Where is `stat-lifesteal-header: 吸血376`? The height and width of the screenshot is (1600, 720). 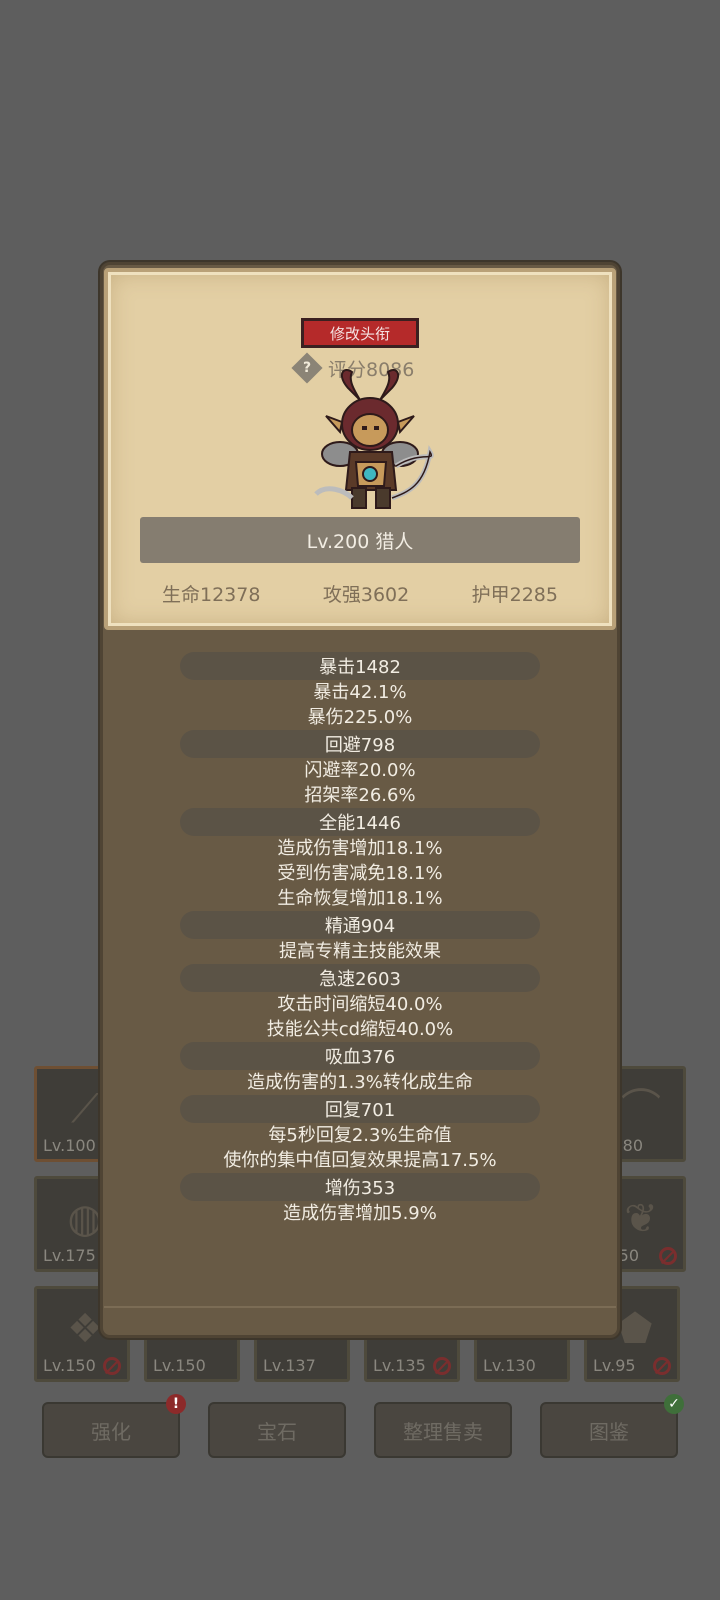 stat-lifesteal-header: 吸血376 is located at coordinates (360, 1056).